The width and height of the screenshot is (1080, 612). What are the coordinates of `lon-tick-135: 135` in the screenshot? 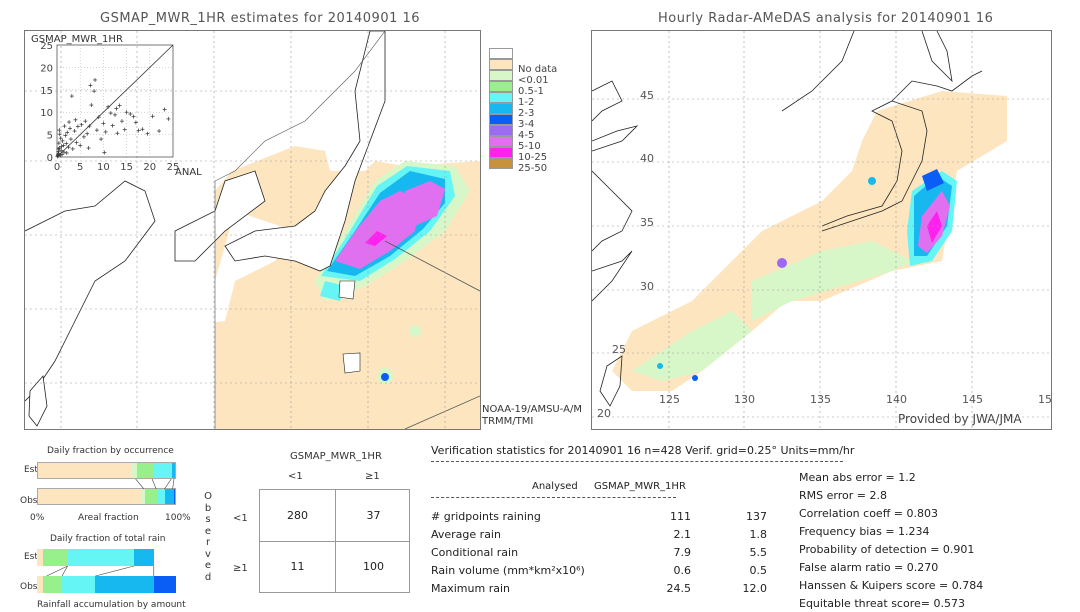 It's located at (820, 399).